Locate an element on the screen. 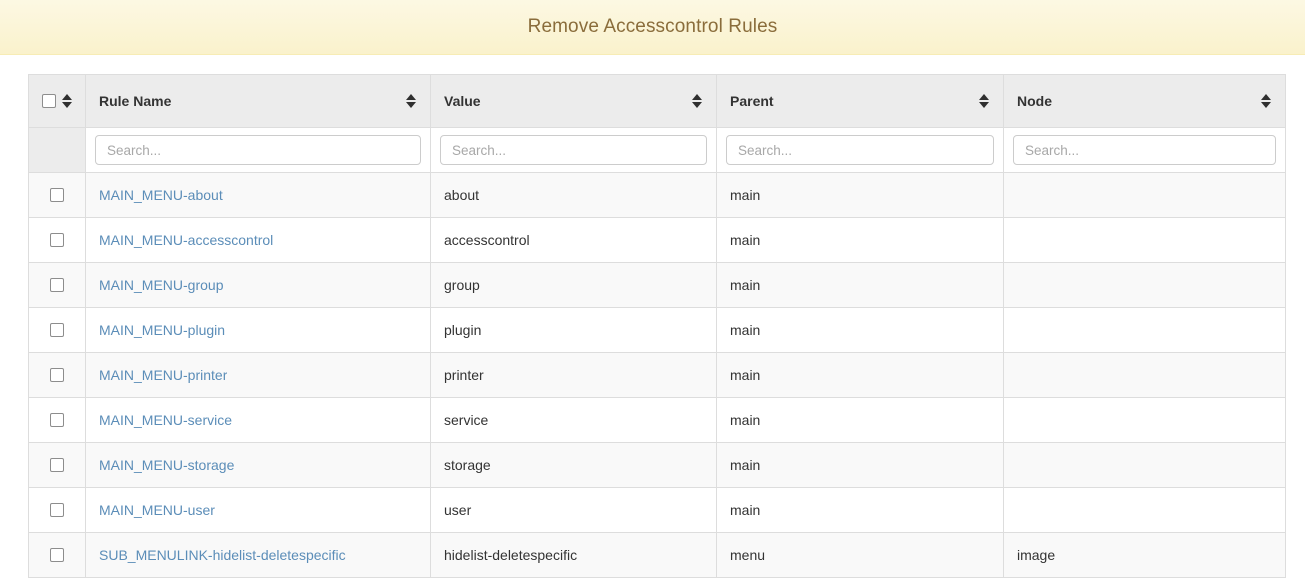 This screenshot has width=1305, height=578. cell-value-text: about is located at coordinates (462, 195).